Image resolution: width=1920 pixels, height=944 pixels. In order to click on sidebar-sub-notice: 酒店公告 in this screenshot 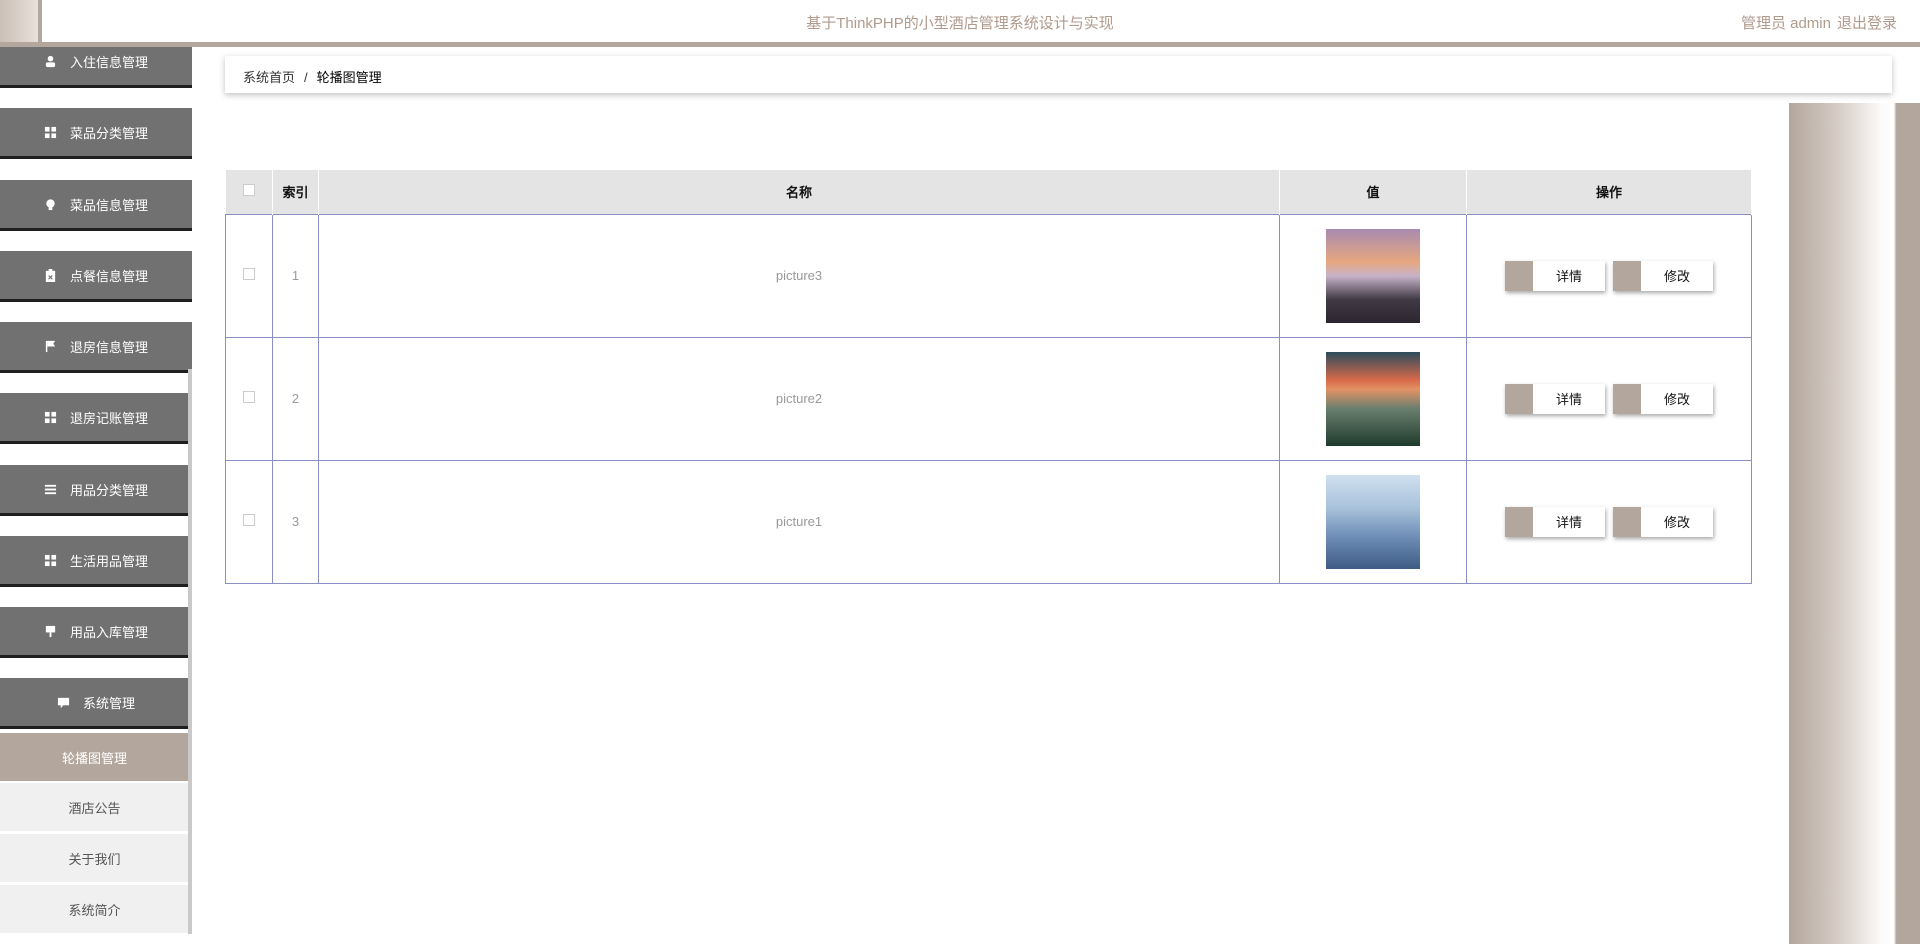, I will do `click(94, 807)`.